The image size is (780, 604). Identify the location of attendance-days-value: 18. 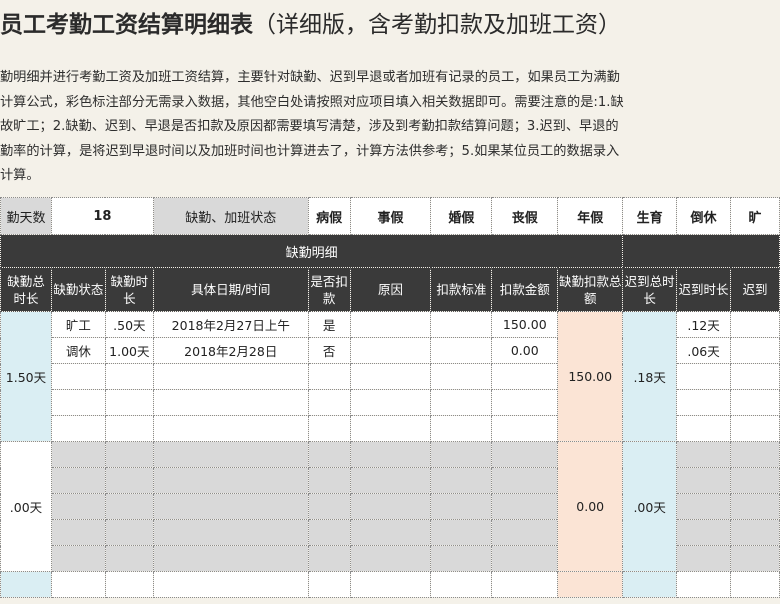
(102, 216).